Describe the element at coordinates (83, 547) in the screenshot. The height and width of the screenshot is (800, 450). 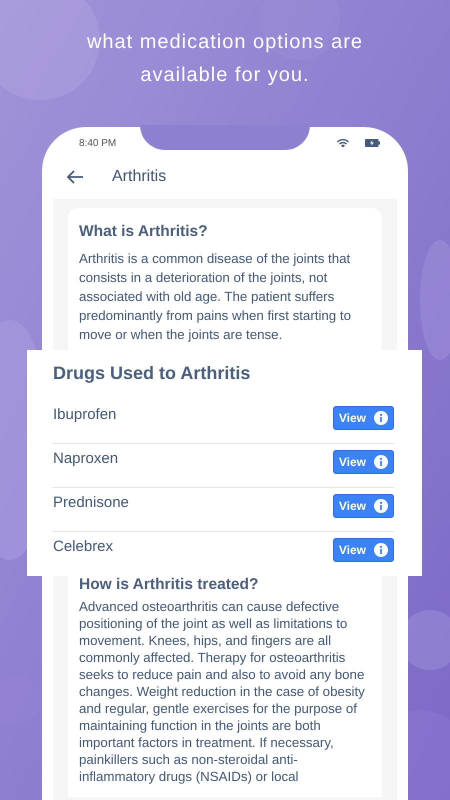
I see `drug-name: Celebrex` at that location.